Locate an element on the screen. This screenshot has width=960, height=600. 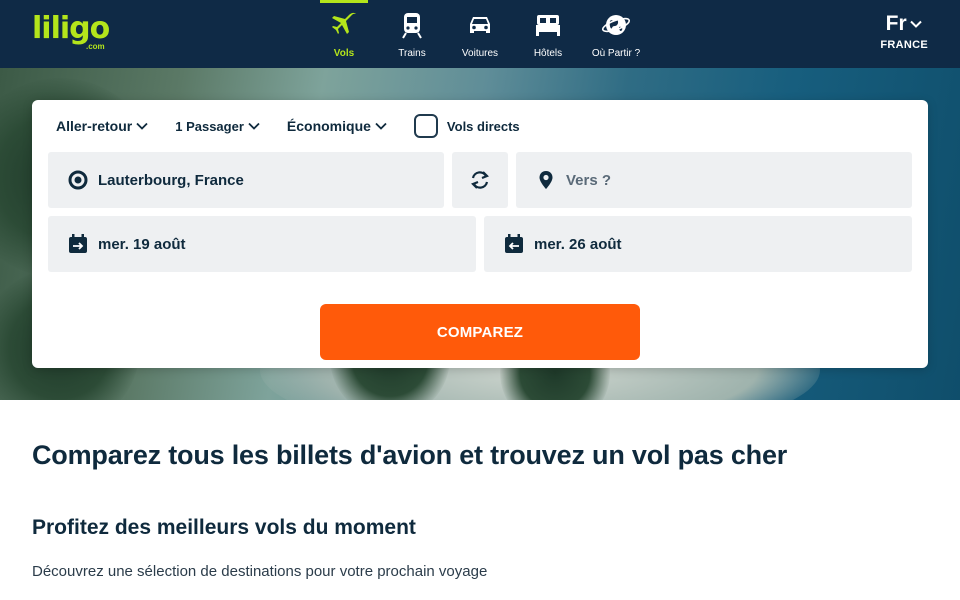
calendar-depart-icon is located at coordinates (78, 243).